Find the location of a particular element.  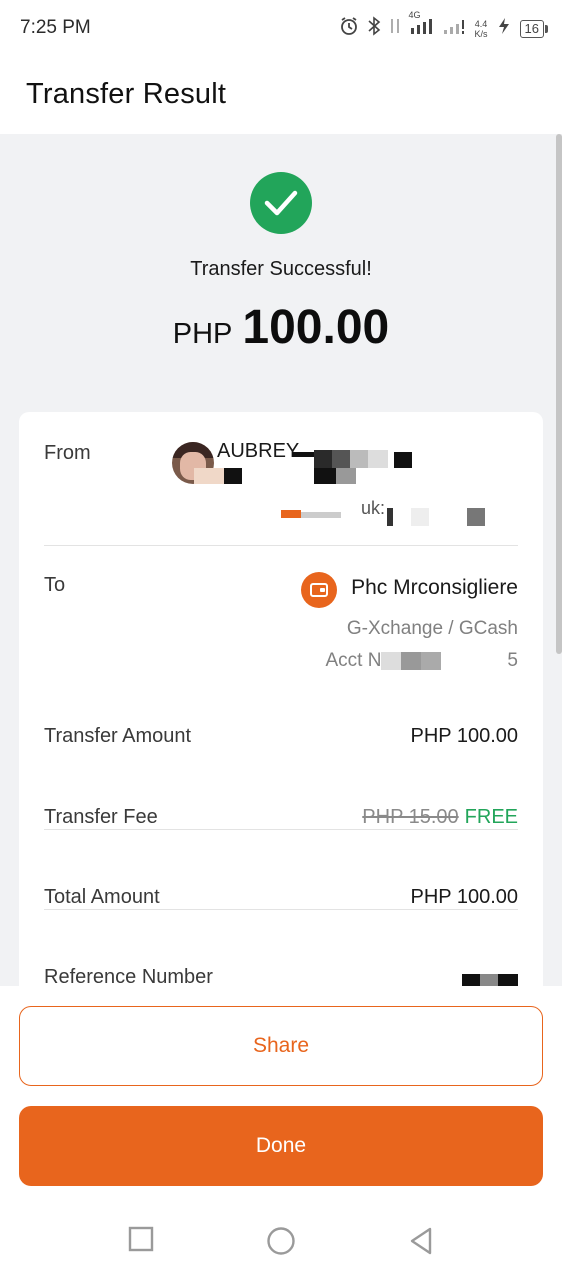

data-transfer-icon is located at coordinates (395, 28).